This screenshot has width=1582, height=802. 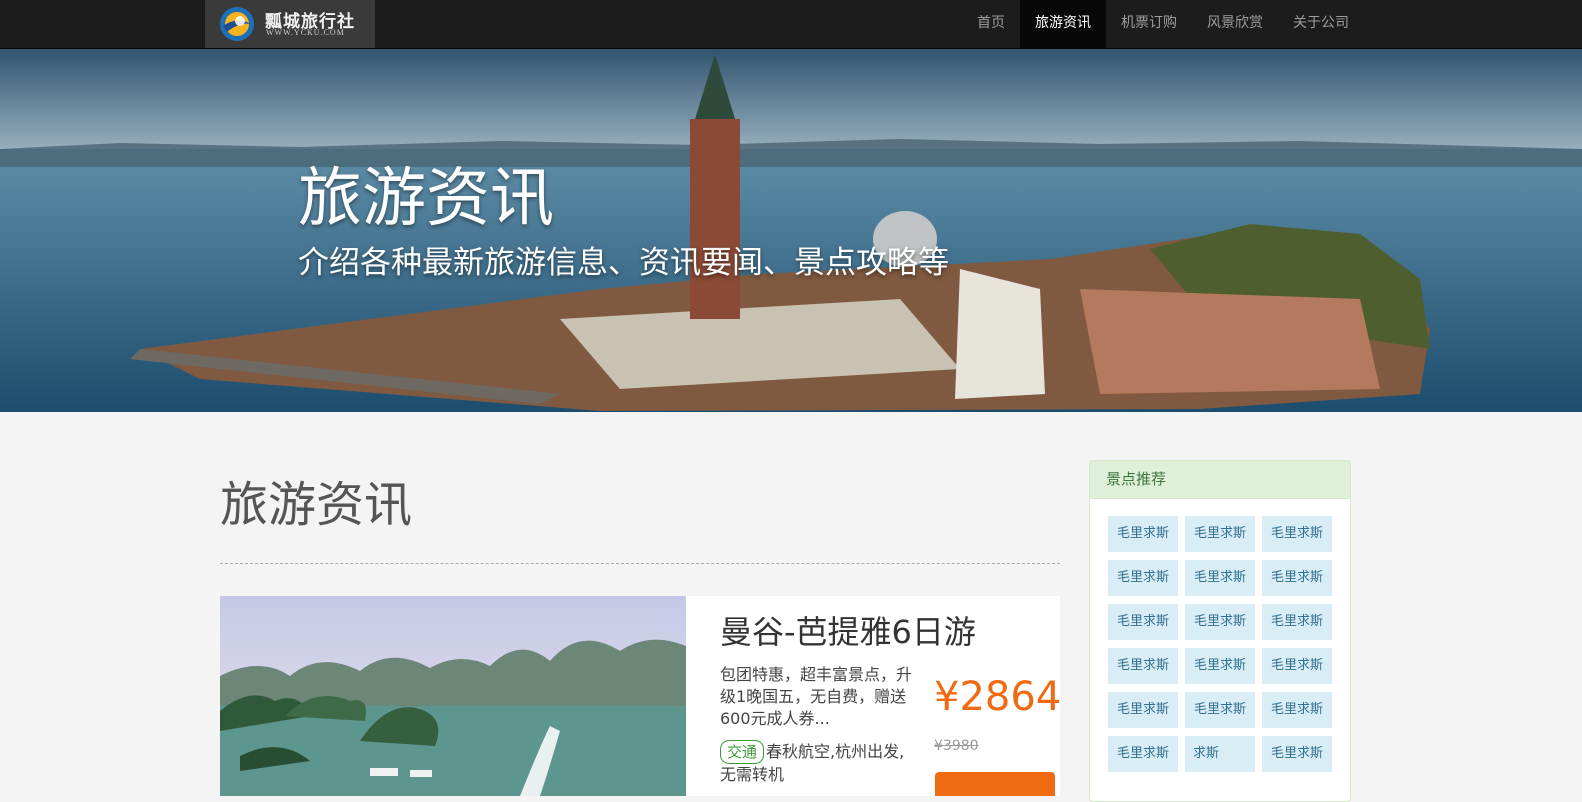 I want to click on trip-price: ¥2864, so click(x=997, y=697).